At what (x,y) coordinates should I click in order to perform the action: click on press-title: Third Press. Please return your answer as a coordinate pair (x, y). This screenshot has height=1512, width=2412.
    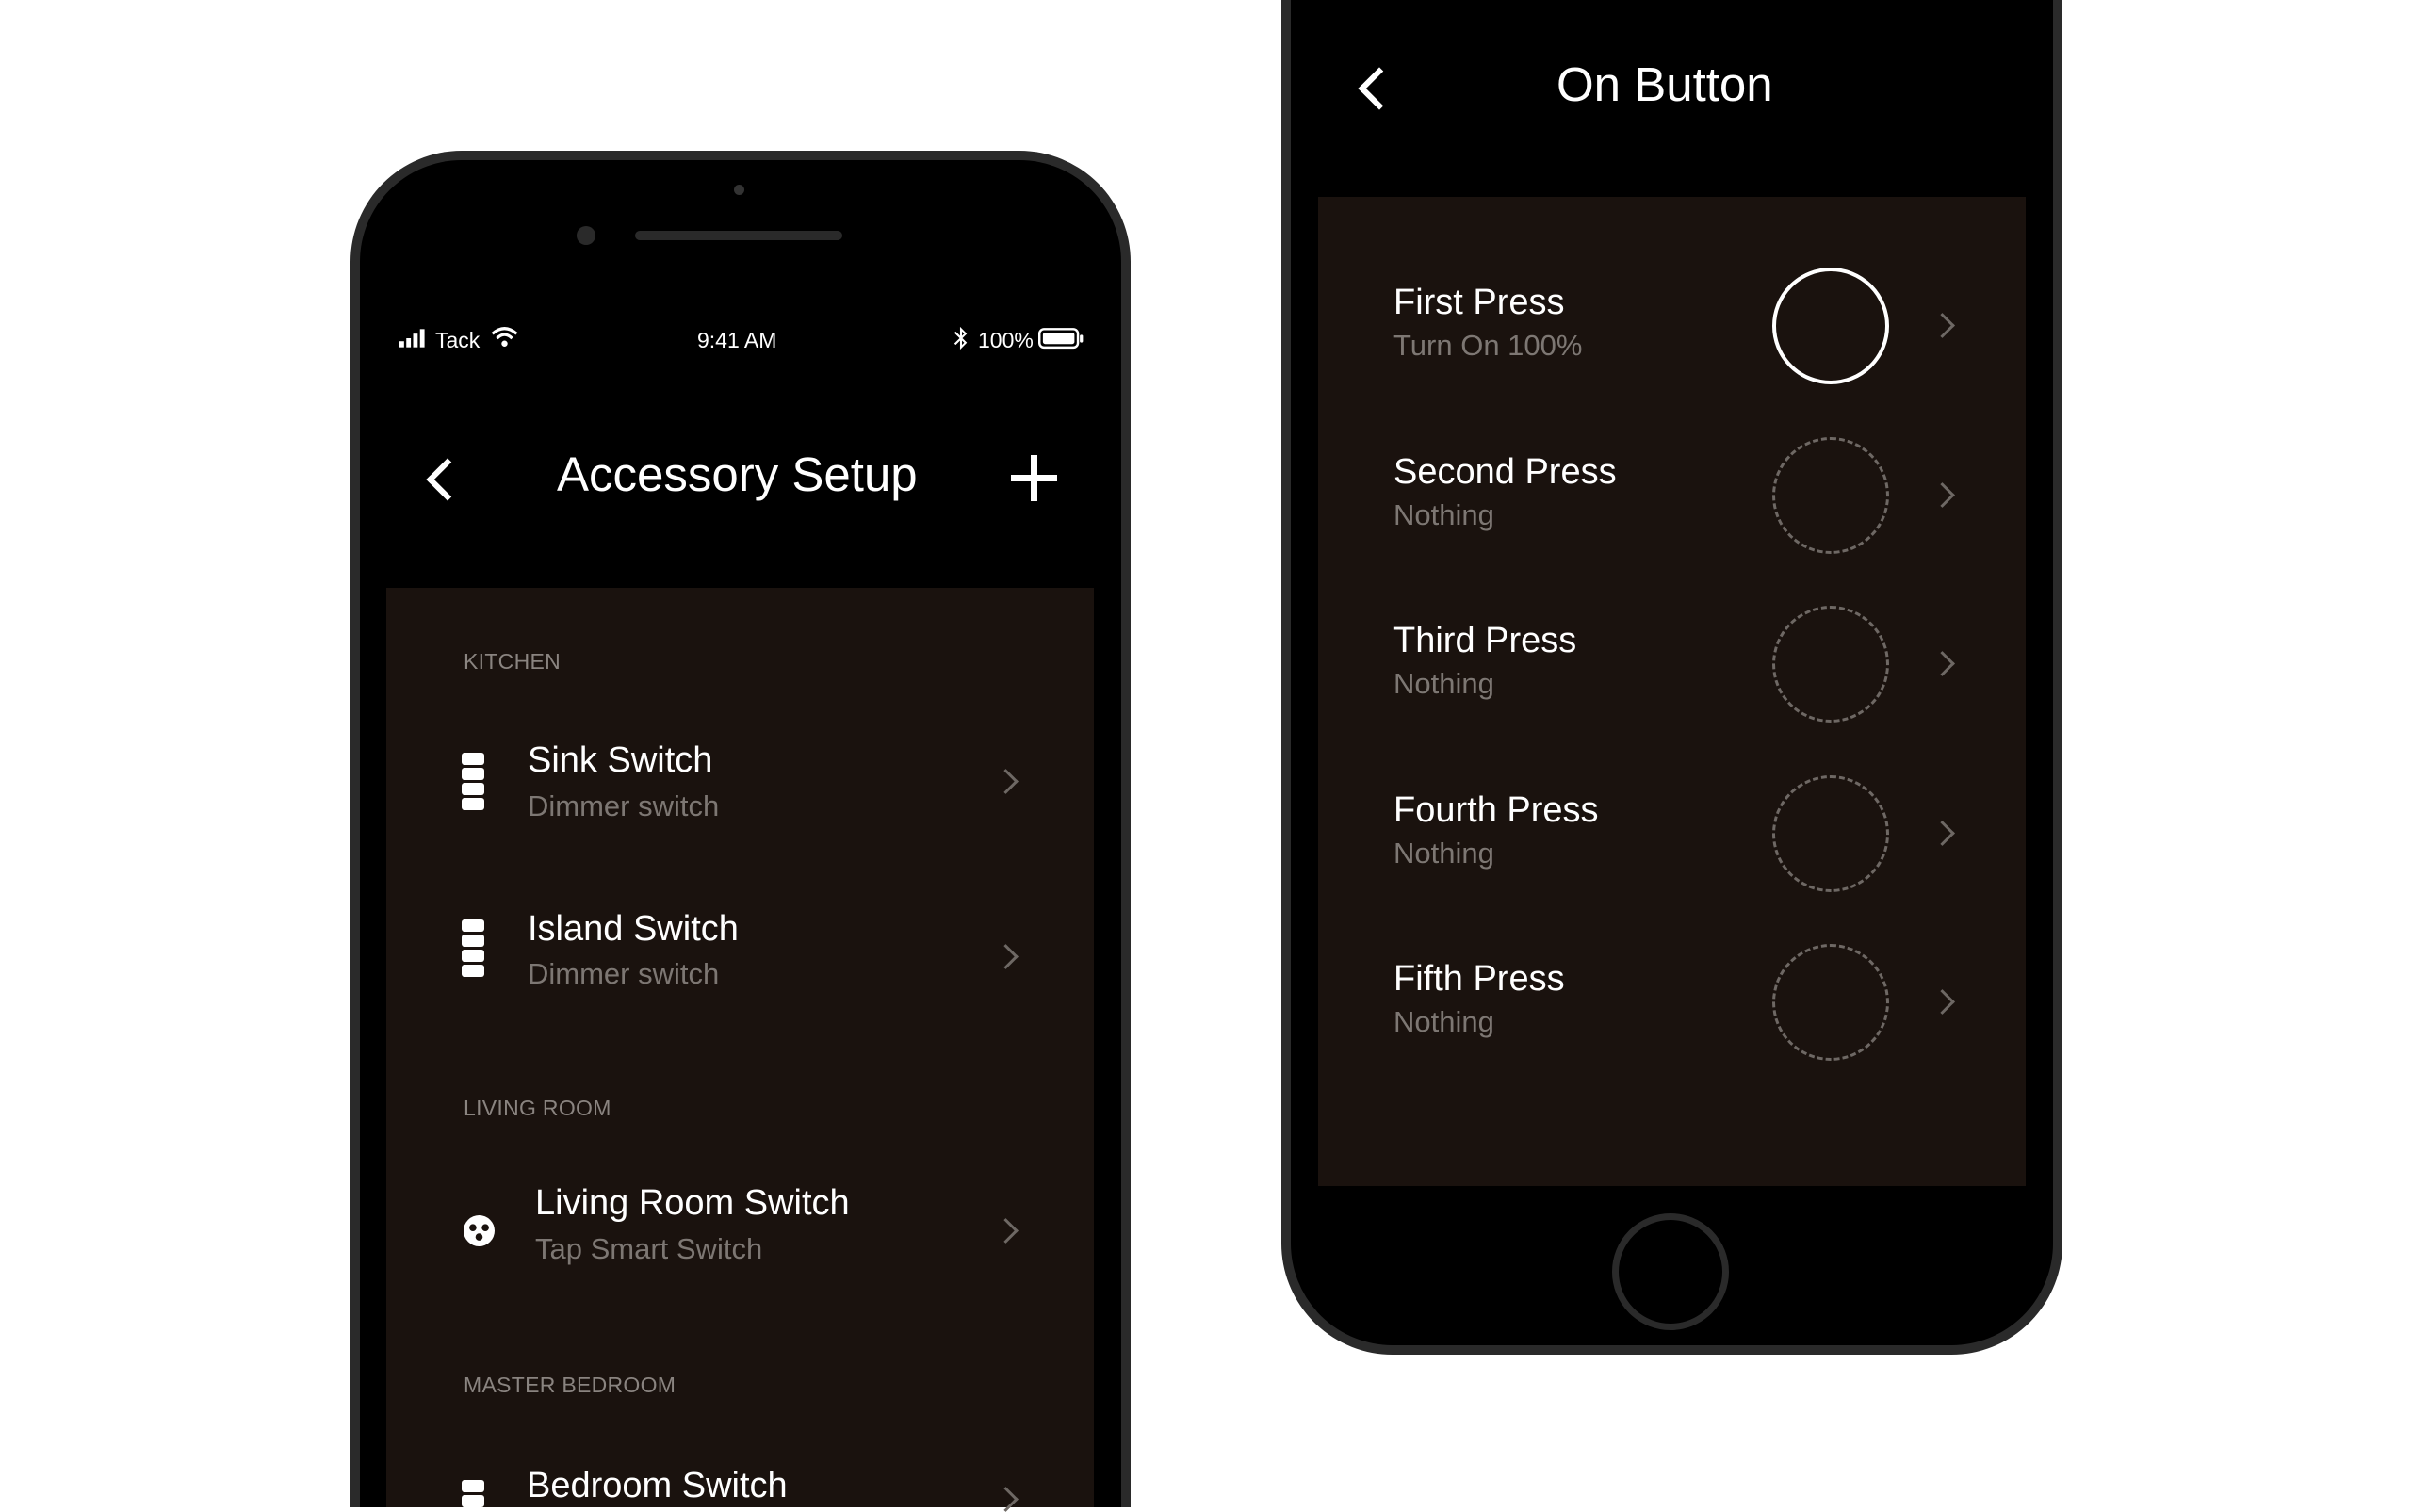
    Looking at the image, I should click on (1485, 640).